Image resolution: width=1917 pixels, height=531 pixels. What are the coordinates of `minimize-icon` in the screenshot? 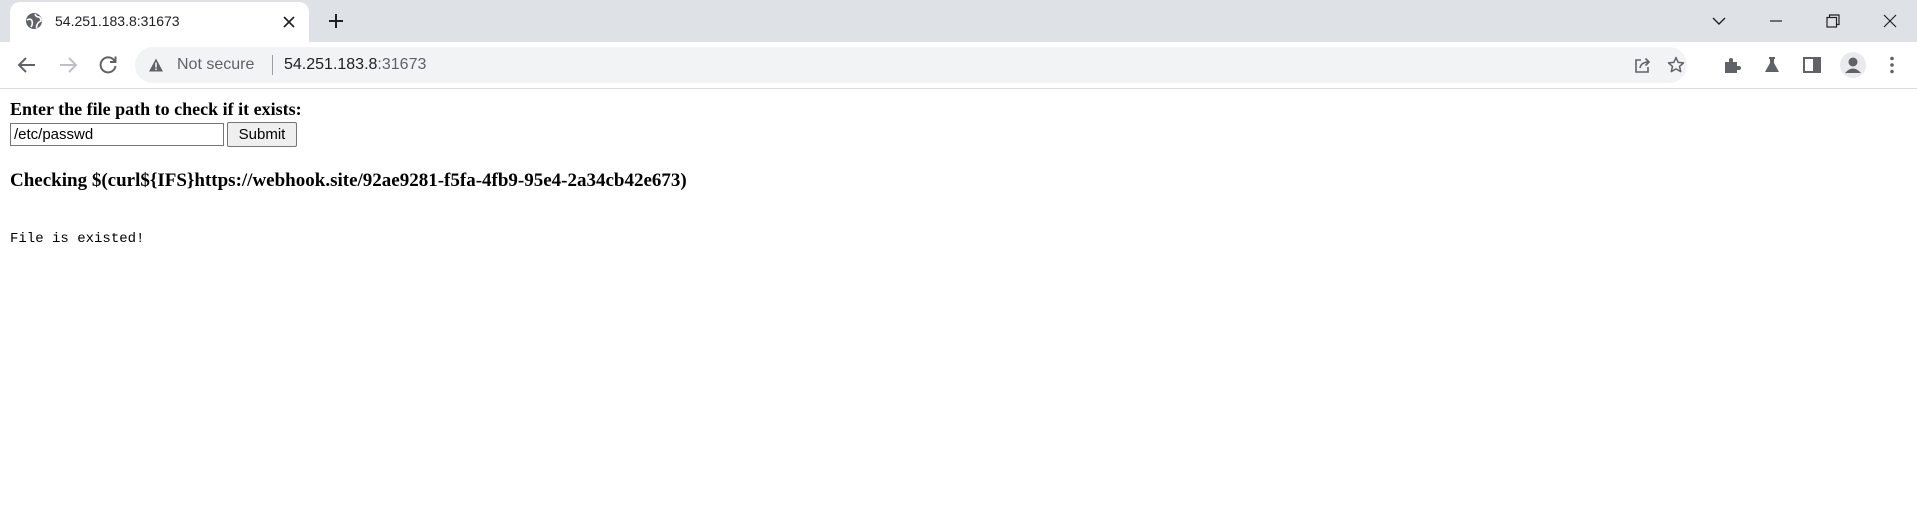 It's located at (1776, 21).